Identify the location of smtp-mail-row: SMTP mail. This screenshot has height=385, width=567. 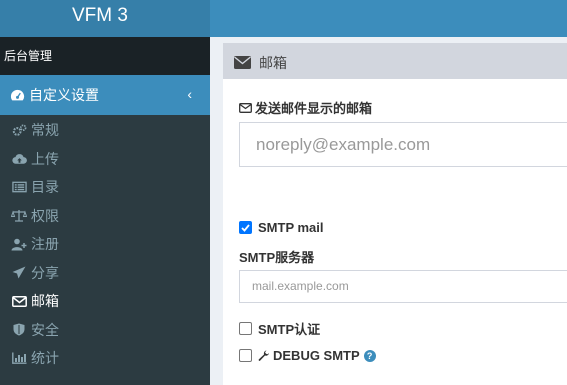
(281, 227).